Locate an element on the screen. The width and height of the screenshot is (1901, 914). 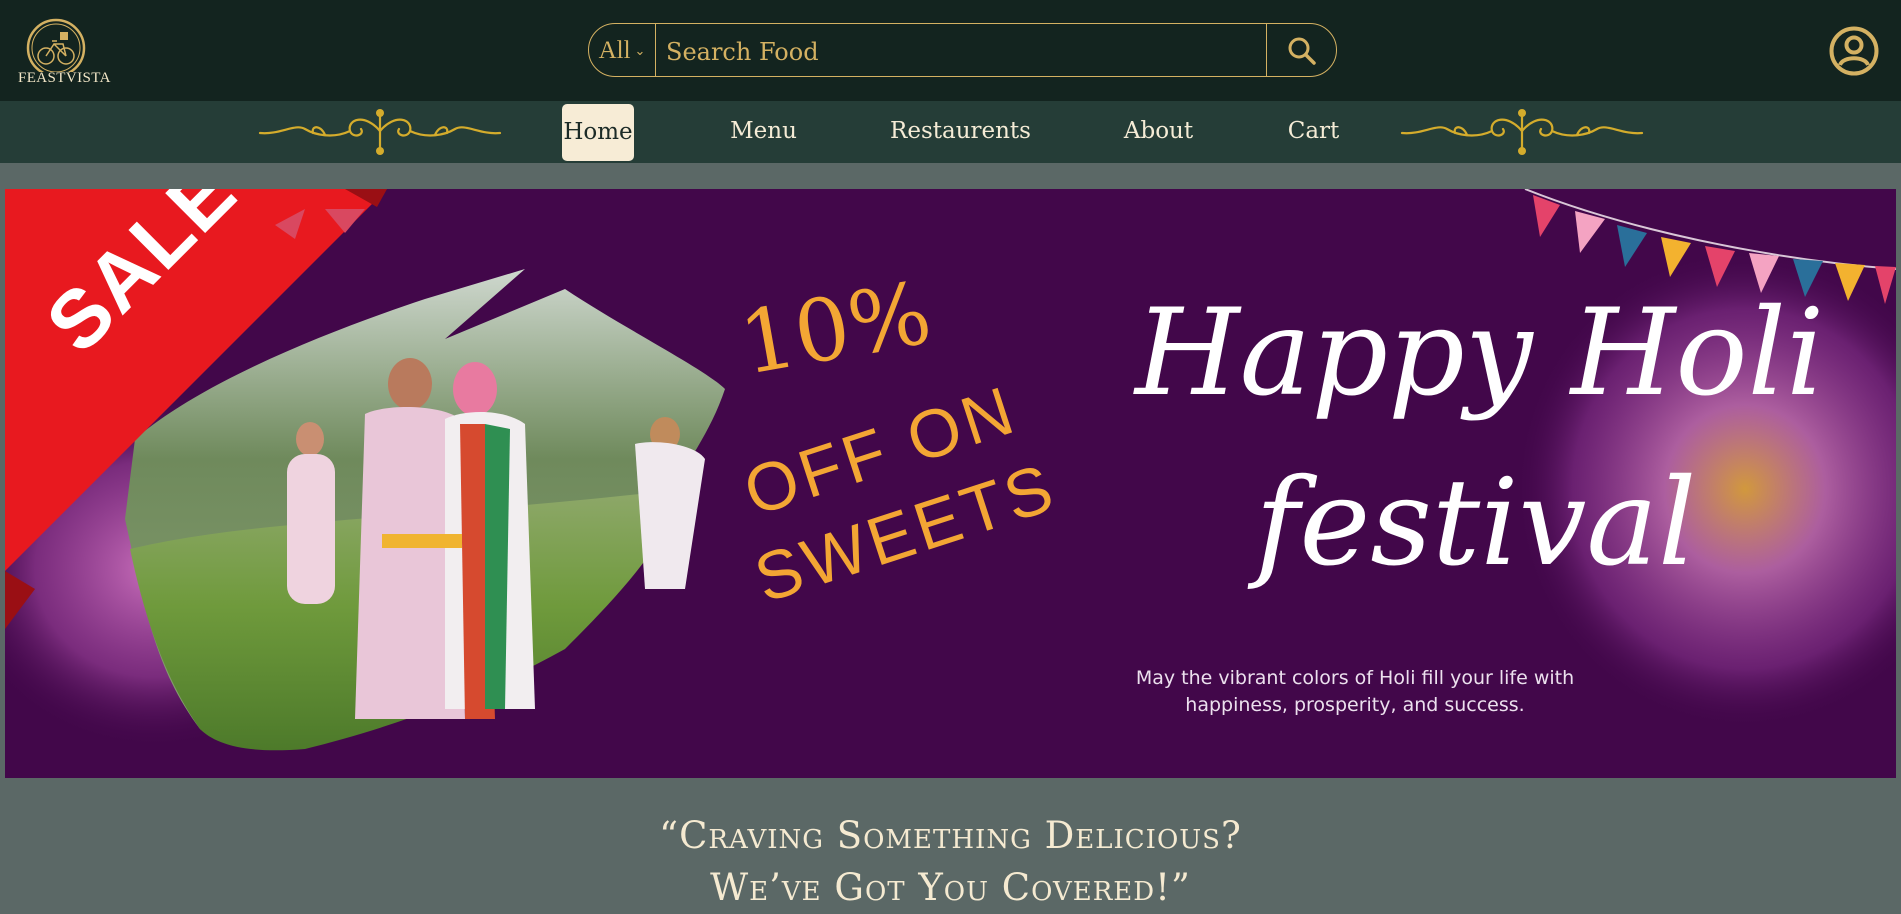
nav-home: Home is located at coordinates (598, 132).